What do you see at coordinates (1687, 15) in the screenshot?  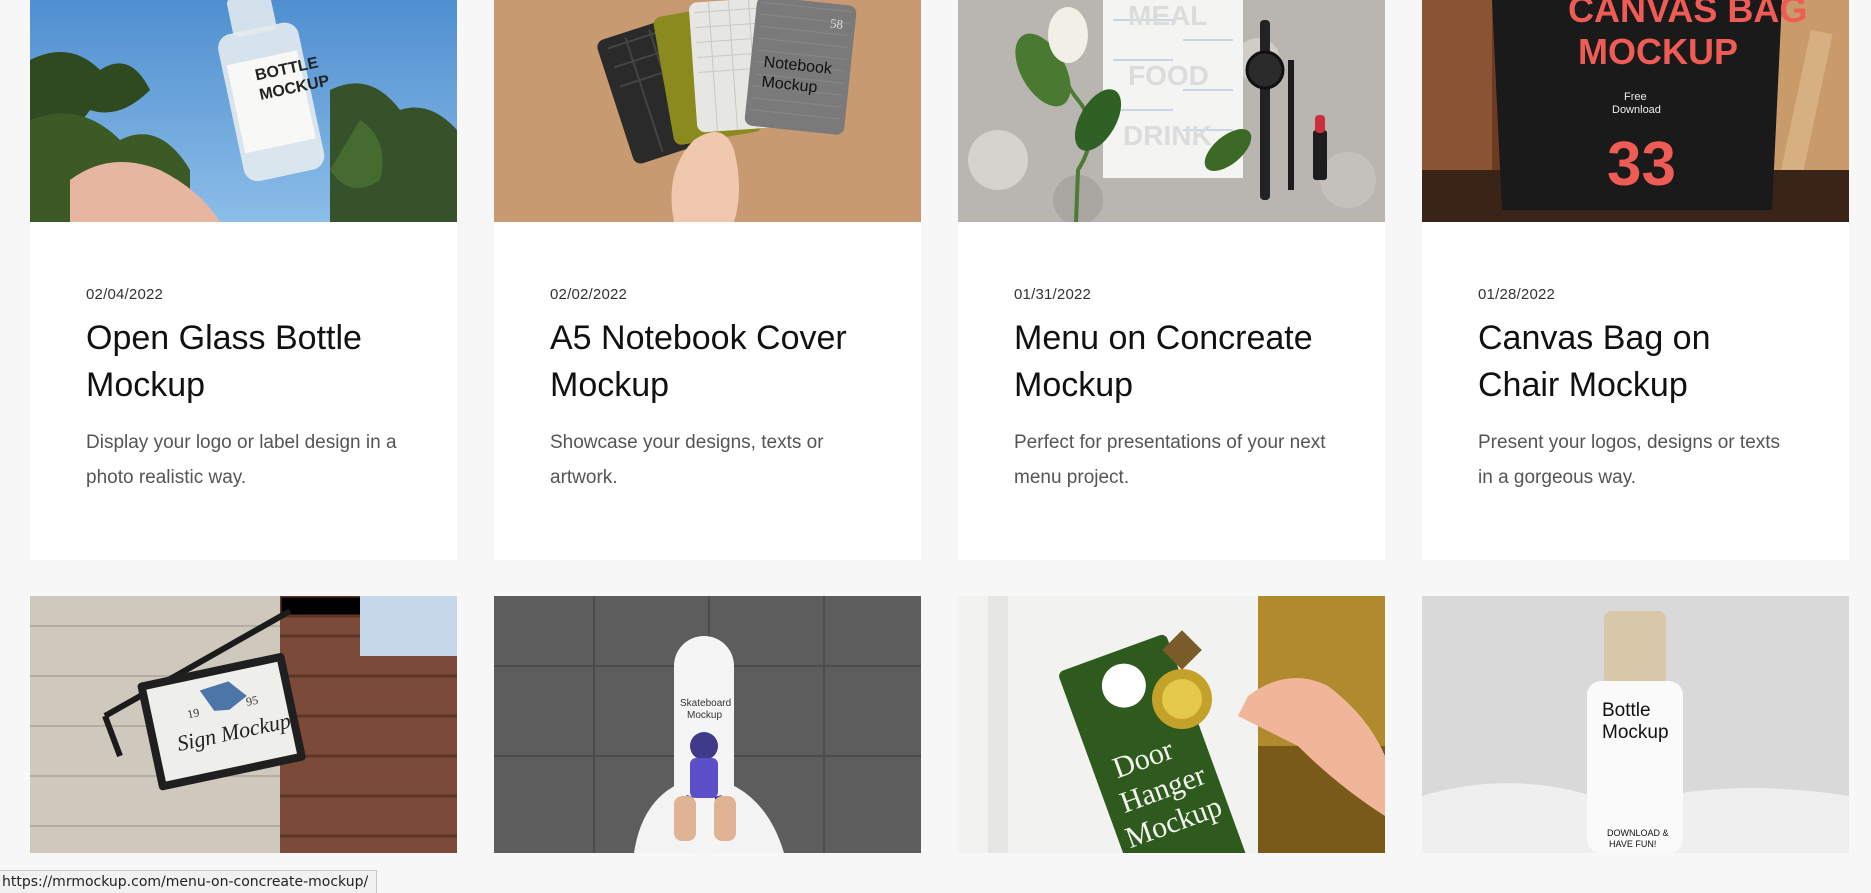 I see `bag-text-line-1: CANVAS BAG` at bounding box center [1687, 15].